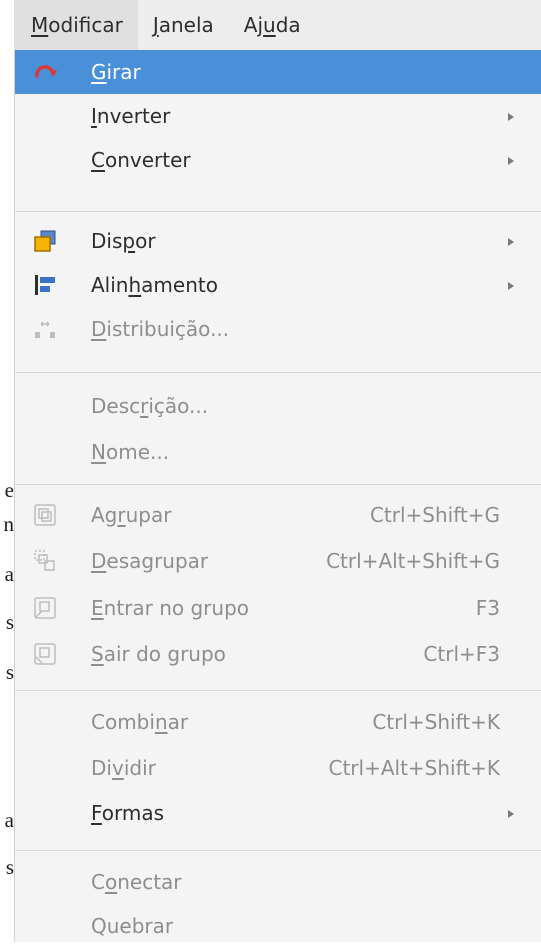 This screenshot has width=541, height=948. I want to click on menu-janela-post: anela, so click(186, 25).